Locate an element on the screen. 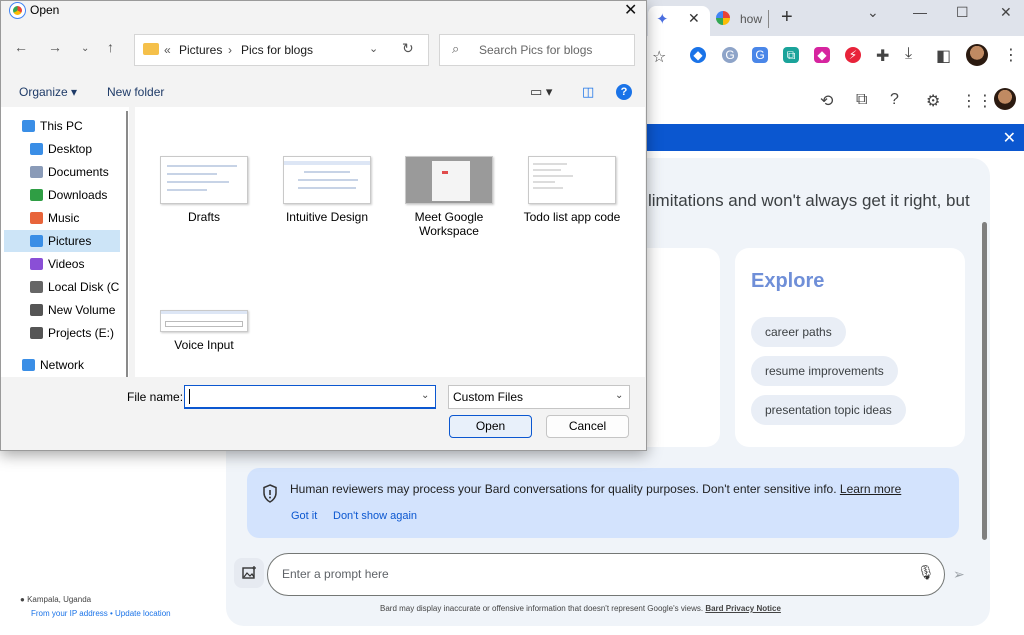 Image resolution: width=1024 pixels, height=635 pixels. shield-icon is located at coordinates (270, 493).